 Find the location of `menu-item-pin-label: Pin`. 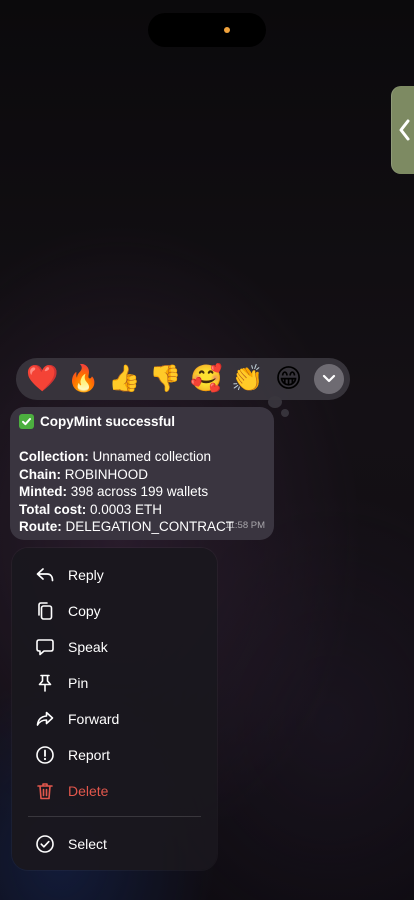

menu-item-pin-label: Pin is located at coordinates (78, 683).